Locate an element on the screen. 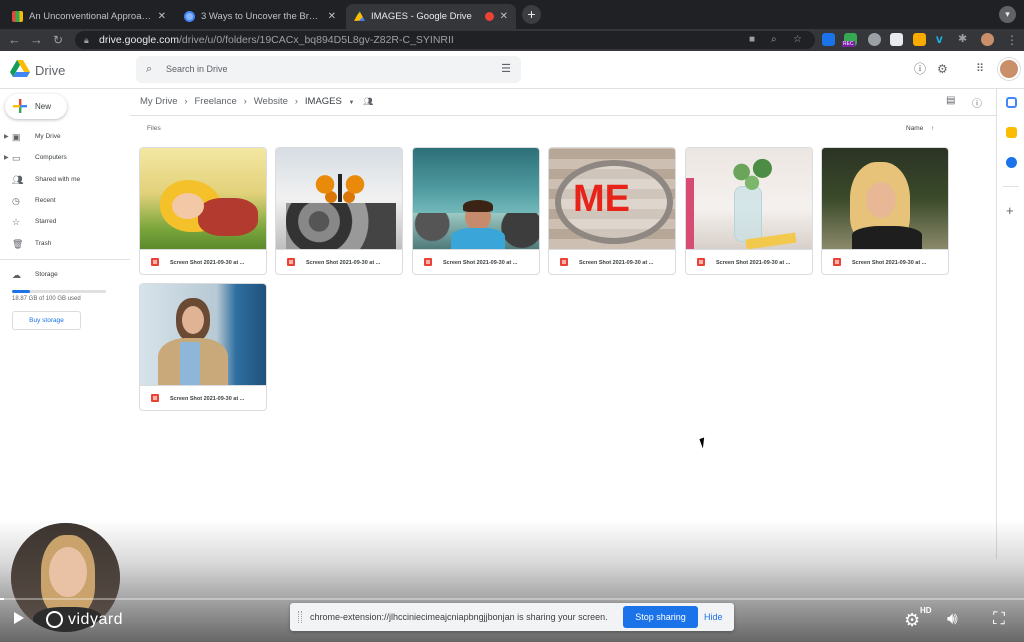 This screenshot has width=1024, height=642. sidebar-item-starred: ☆ Starred is located at coordinates (65, 222).